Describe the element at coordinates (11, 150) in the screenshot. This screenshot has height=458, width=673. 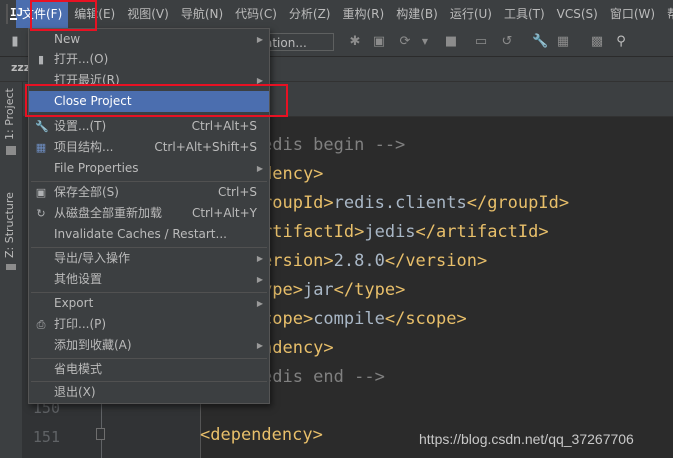
I see `project-tool-icon` at that location.